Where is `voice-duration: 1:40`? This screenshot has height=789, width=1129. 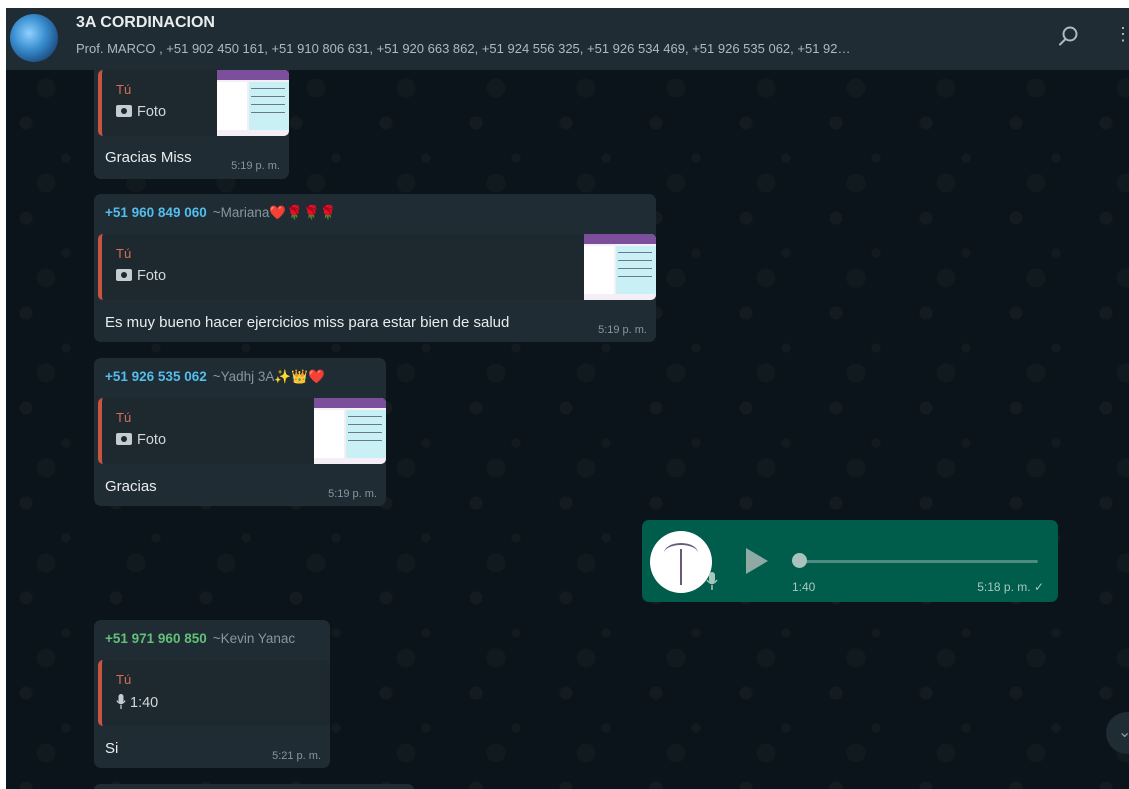 voice-duration: 1:40 is located at coordinates (804, 587).